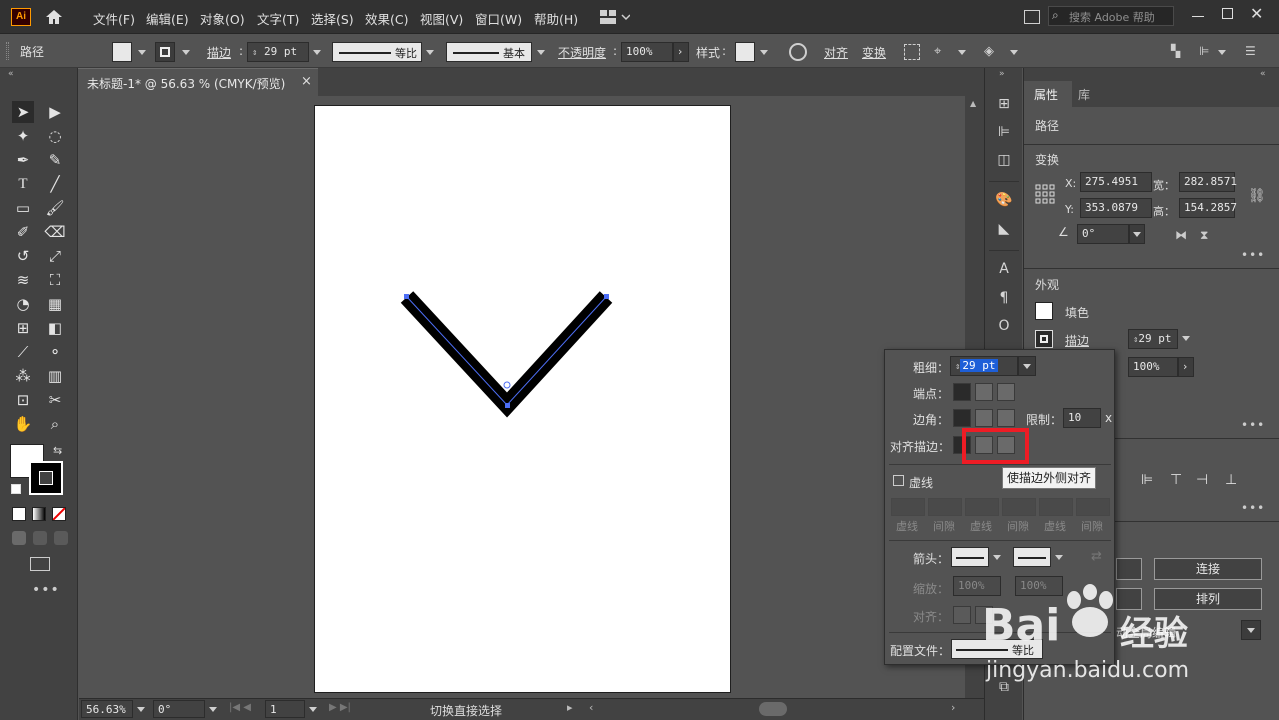  I want to click on color-mode-icon, so click(19, 514).